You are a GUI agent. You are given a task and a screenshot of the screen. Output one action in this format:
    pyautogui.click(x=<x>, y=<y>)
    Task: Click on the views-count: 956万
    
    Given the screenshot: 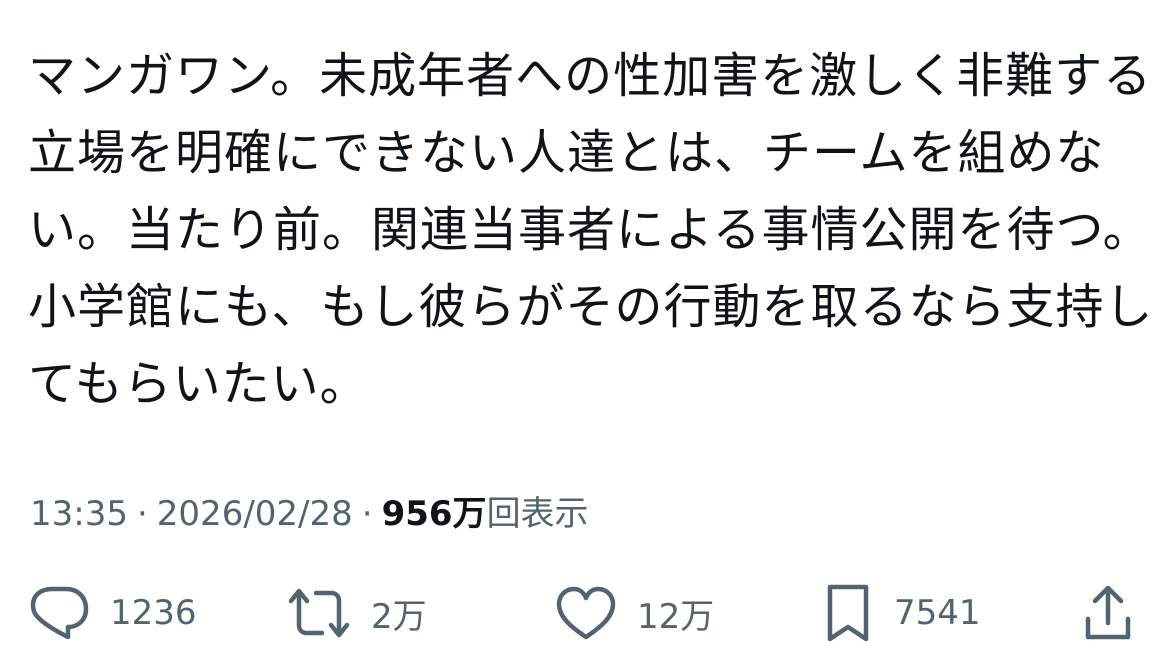 What is the action you would take?
    pyautogui.click(x=434, y=514)
    